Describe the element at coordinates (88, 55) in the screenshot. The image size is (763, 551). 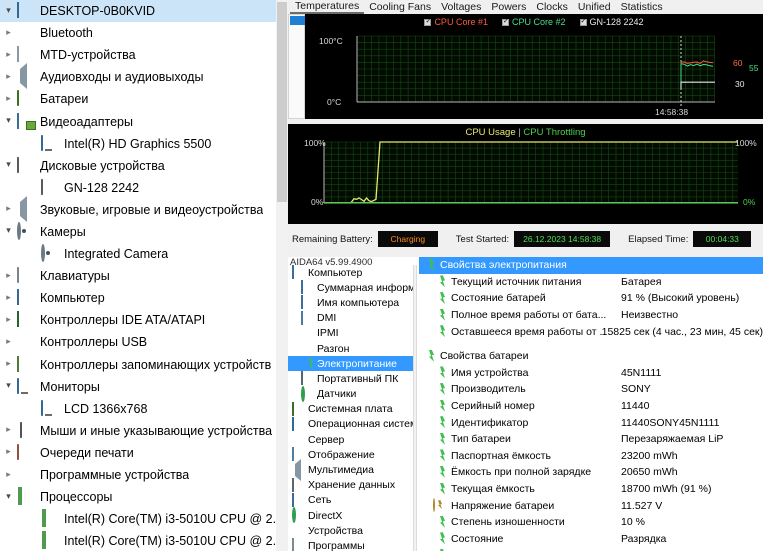
I see `device-tree-item-label: MTD-устройства` at that location.